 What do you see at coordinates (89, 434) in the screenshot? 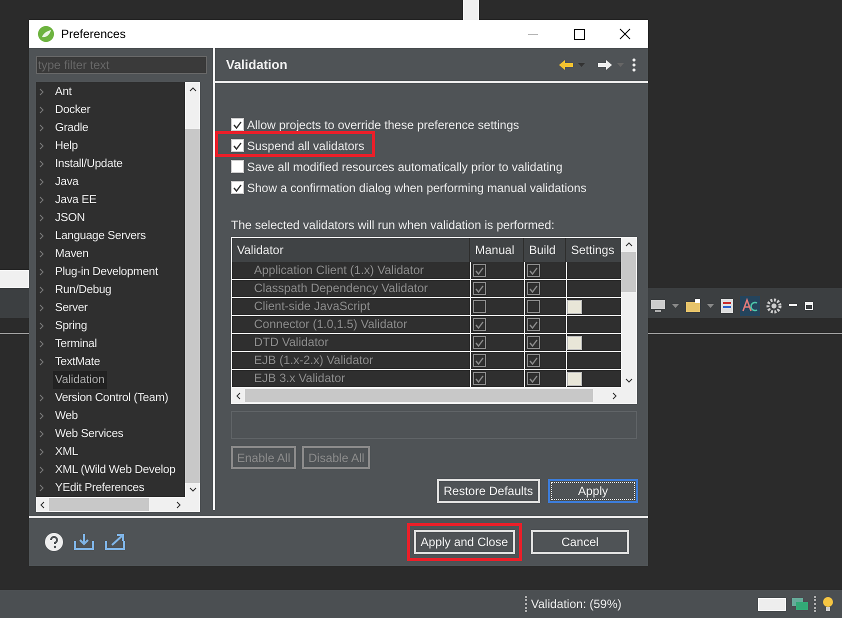
I see `tree-item: Web Services` at bounding box center [89, 434].